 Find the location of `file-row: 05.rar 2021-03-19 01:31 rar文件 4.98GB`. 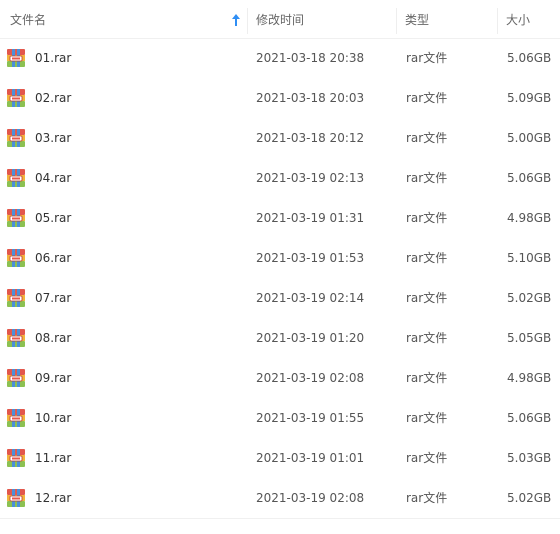

file-row: 05.rar 2021-03-19 01:31 rar文件 4.98GB is located at coordinates (280, 218).